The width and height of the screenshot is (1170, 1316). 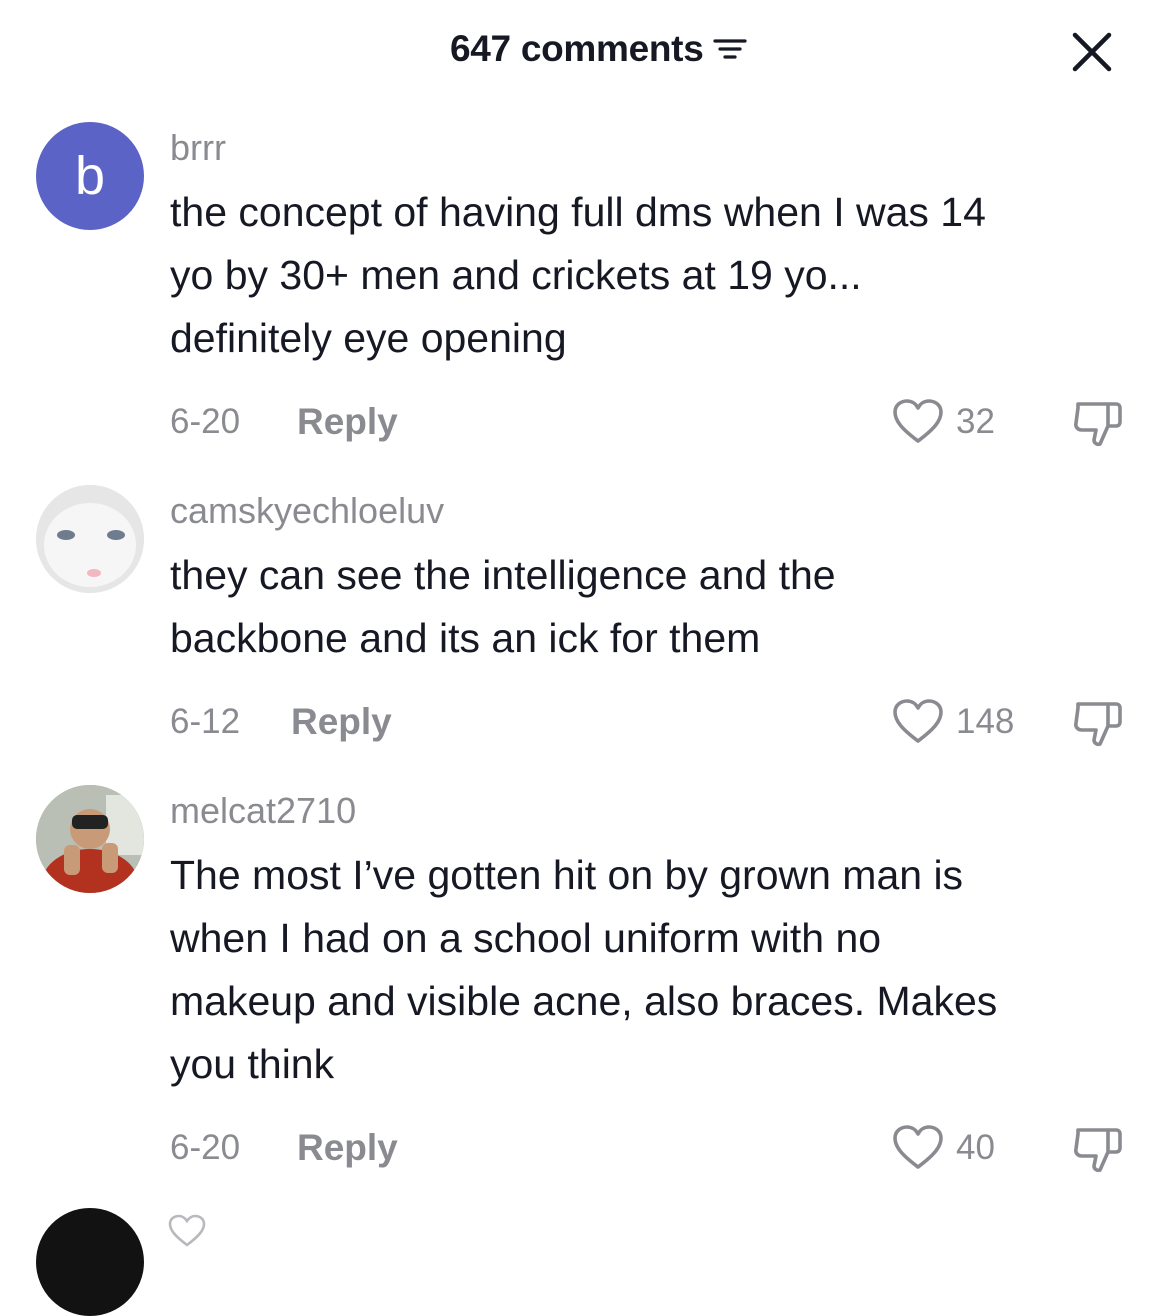 I want to click on comment-text-line: when I had on a school uniform with no, so click(x=526, y=938).